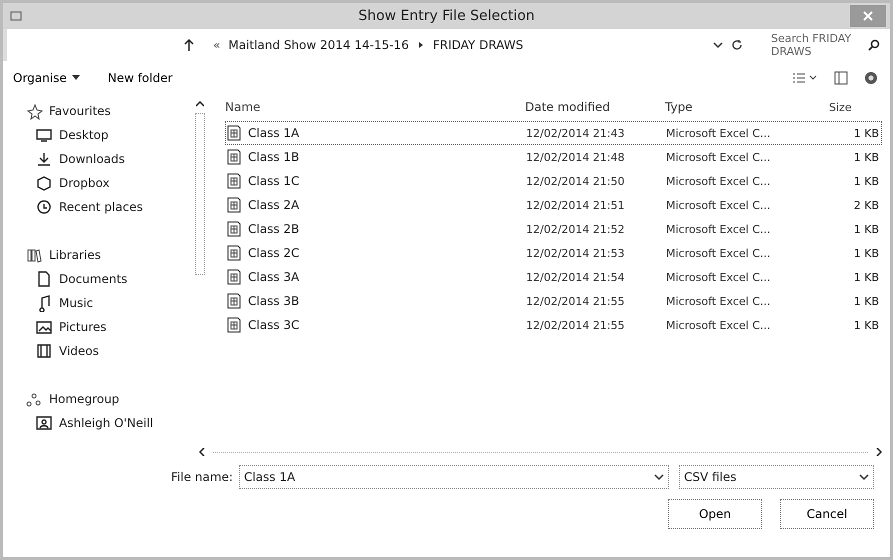  What do you see at coordinates (453, 477) in the screenshot?
I see `file-name-field: Class 1A` at bounding box center [453, 477].